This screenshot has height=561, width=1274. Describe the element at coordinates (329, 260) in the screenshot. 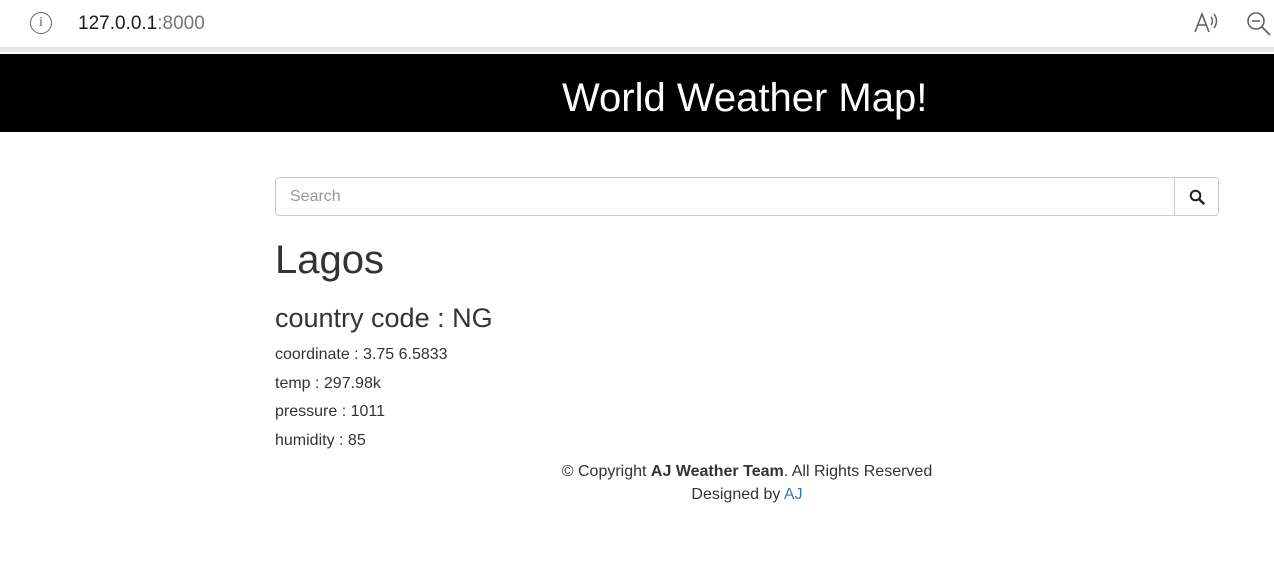

I see `city-name: Lagos` at that location.